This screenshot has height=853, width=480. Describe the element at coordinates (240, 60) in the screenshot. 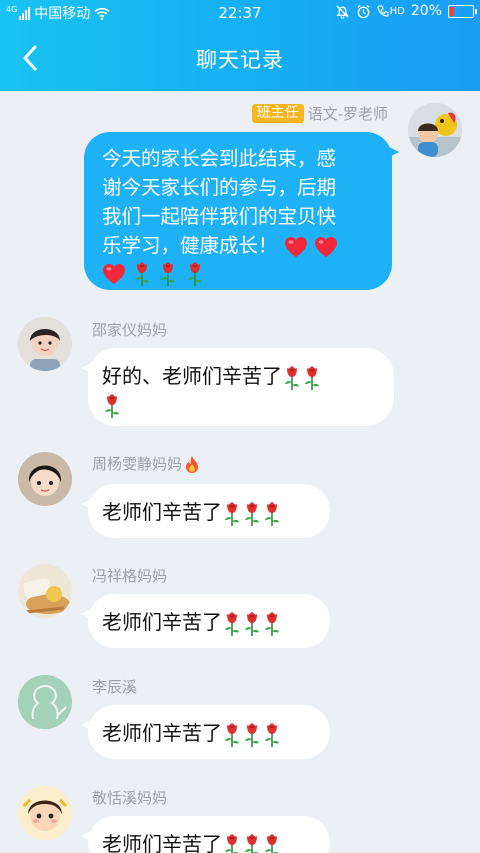

I see `page-title: 聊天记录` at that location.